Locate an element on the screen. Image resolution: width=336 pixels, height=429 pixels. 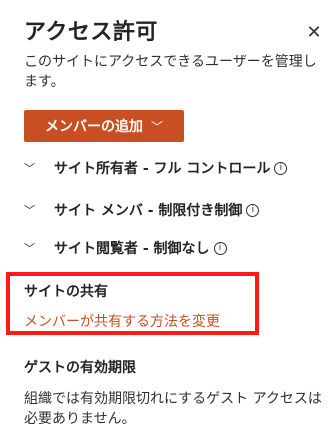
permission-group-owners: ﹀ サイト所有者 - フル コントロール i is located at coordinates (156, 168).